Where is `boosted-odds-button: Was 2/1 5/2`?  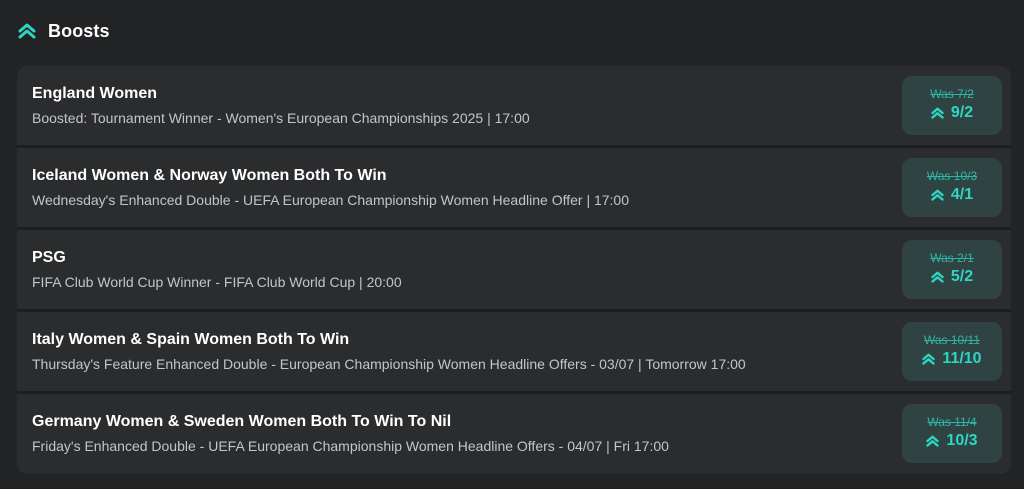 boosted-odds-button: Was 2/1 5/2 is located at coordinates (952, 269).